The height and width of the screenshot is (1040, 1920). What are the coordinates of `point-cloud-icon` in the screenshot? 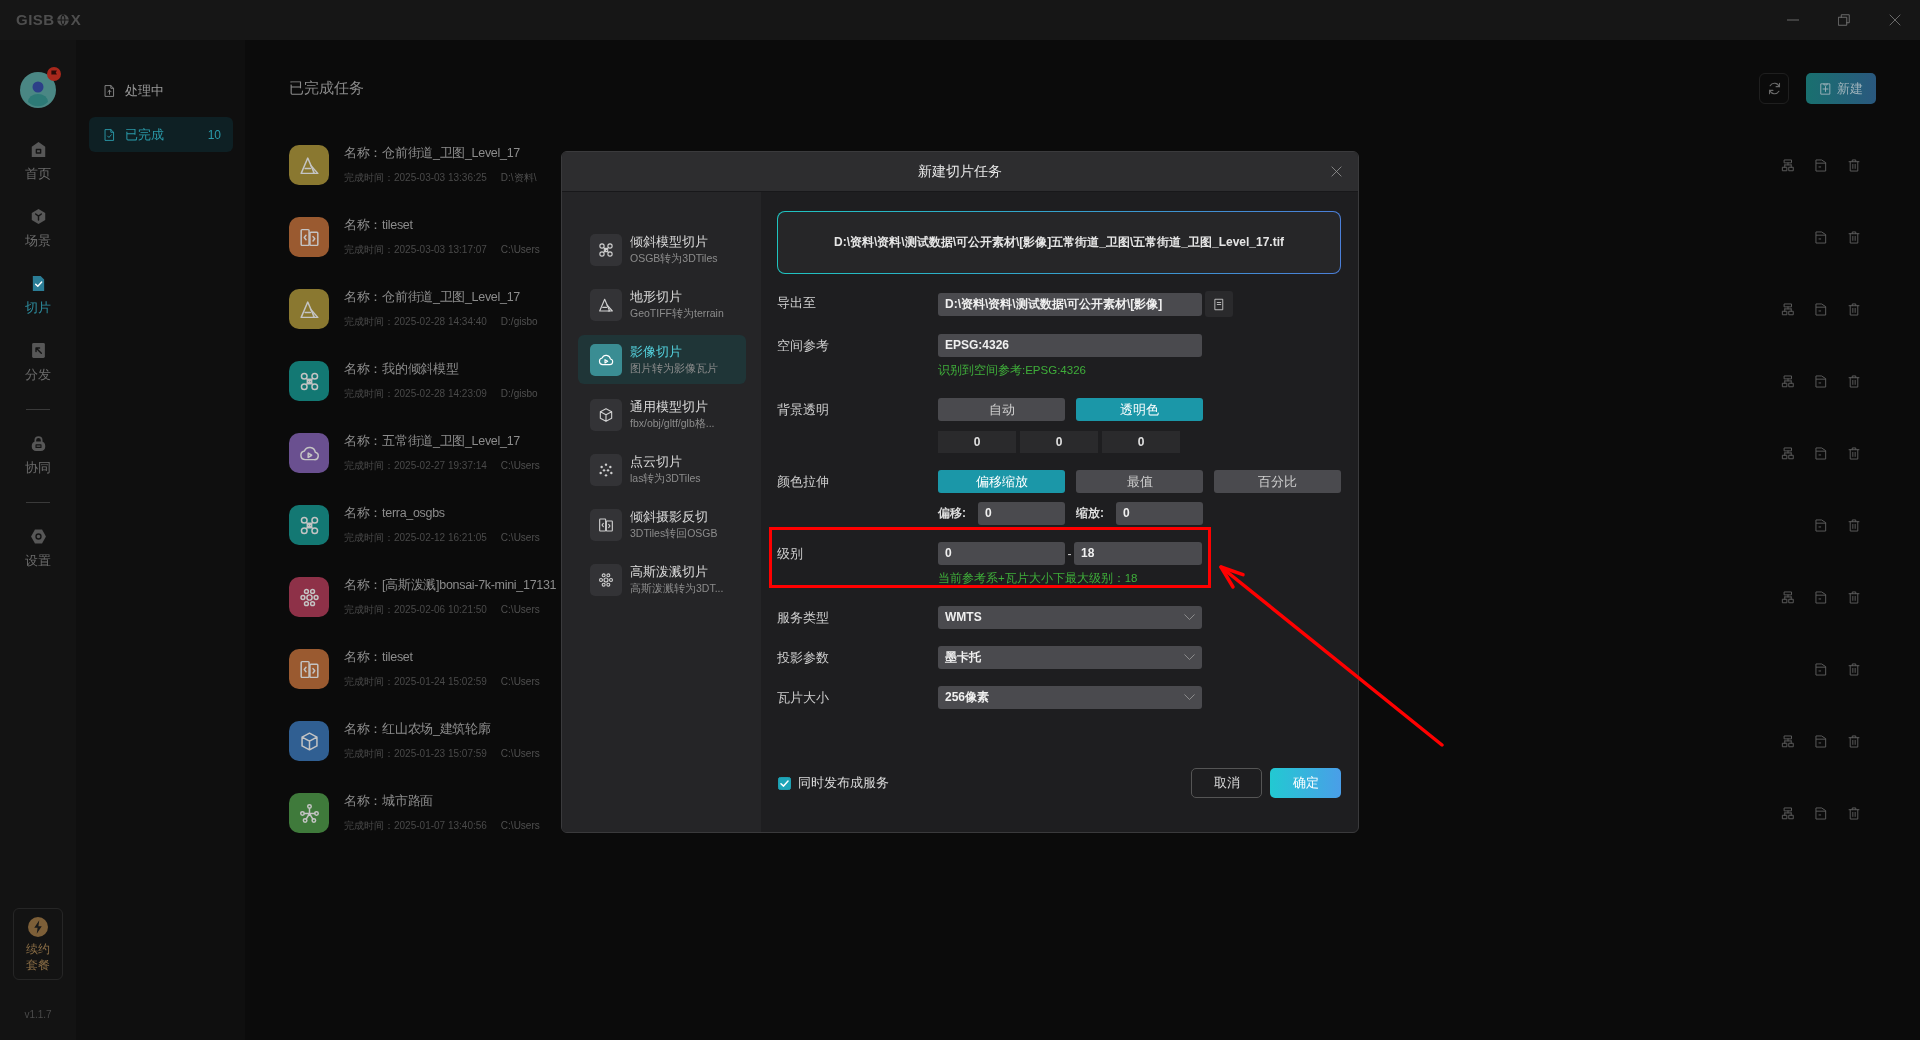 It's located at (606, 469).